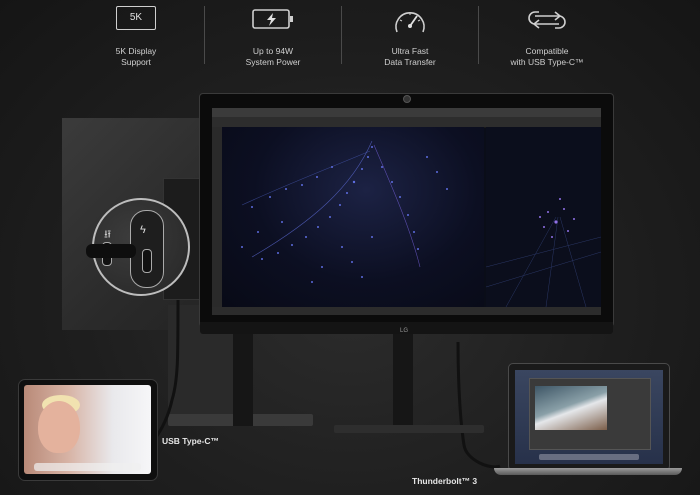  Describe the element at coordinates (407, 99) in the screenshot. I see `webcam` at that location.